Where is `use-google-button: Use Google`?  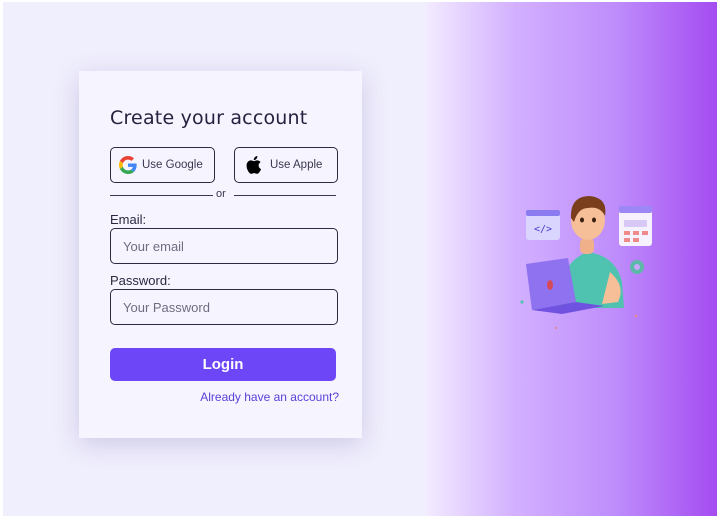 use-google-button: Use Google is located at coordinates (162, 165).